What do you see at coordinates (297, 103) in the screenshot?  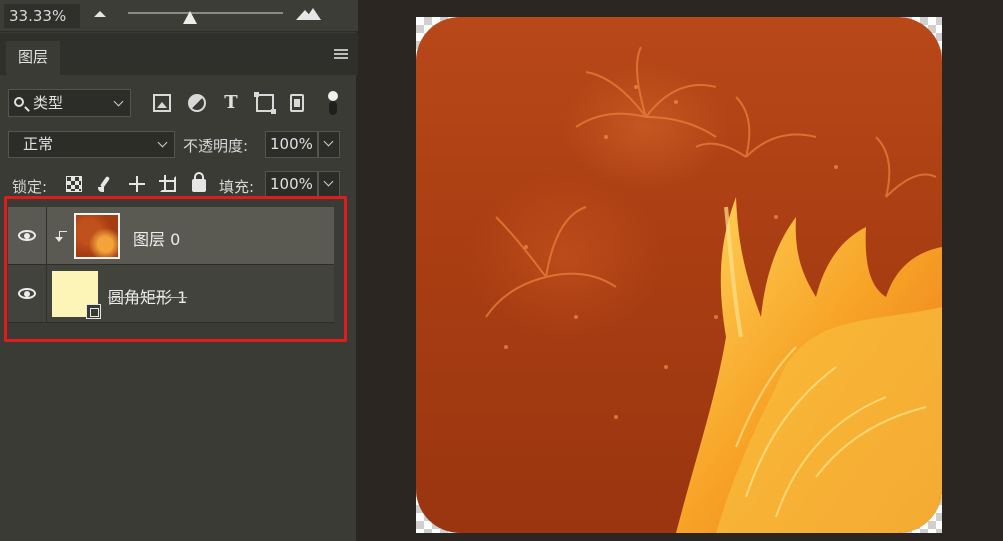 I see `smart-object-filter-icon` at bounding box center [297, 103].